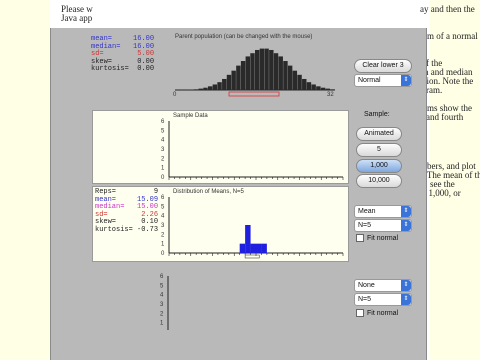 The height and width of the screenshot is (360, 480). Describe the element at coordinates (383, 238) in the screenshot. I see `fit-normal-label: Fit normal` at that location.